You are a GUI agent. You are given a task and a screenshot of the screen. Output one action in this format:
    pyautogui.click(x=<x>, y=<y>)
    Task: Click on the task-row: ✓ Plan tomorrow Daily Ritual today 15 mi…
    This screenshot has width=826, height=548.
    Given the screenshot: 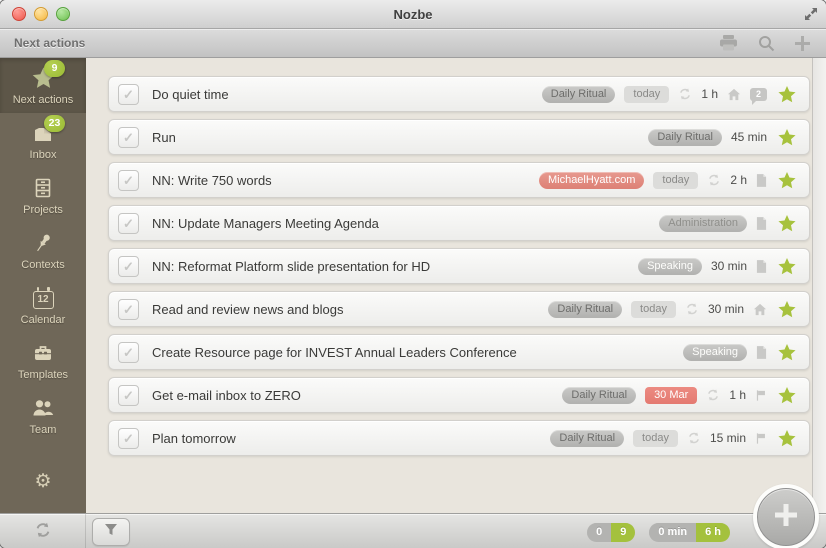 What is the action you would take?
    pyautogui.click(x=459, y=438)
    